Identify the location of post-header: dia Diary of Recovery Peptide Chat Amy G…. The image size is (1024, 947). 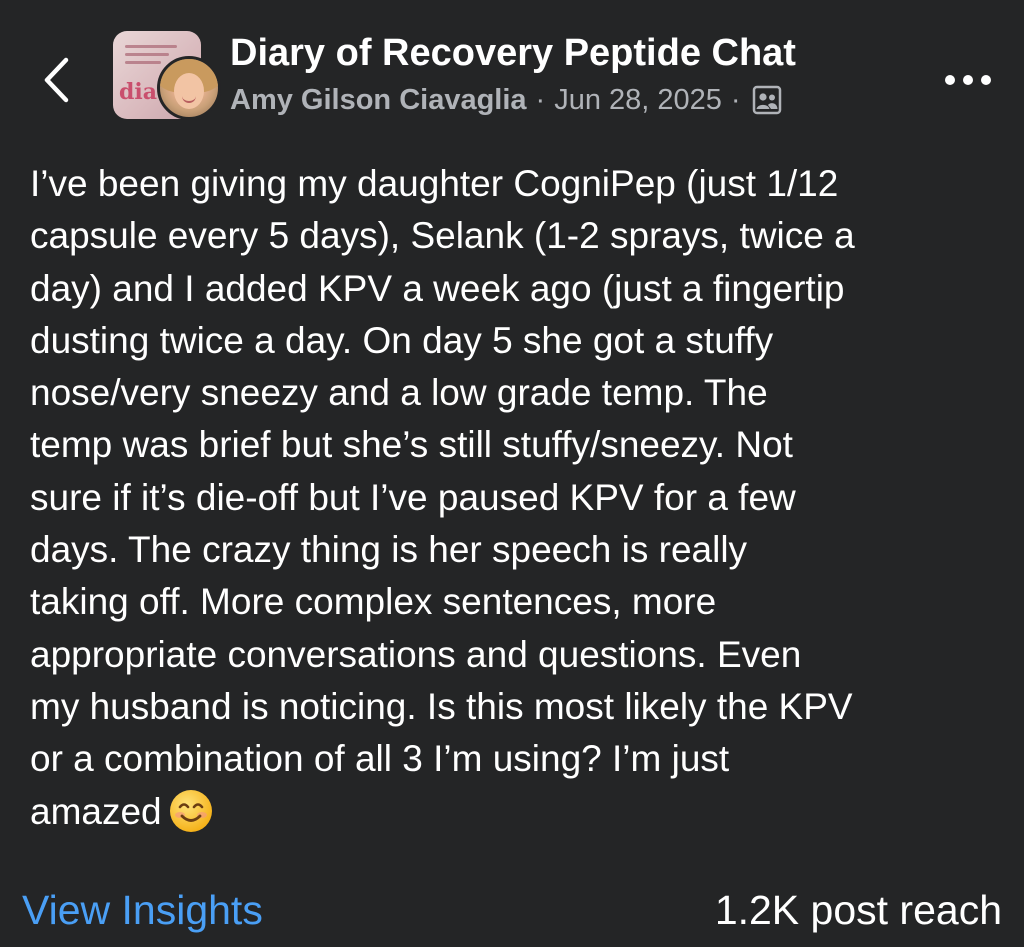
(512, 70).